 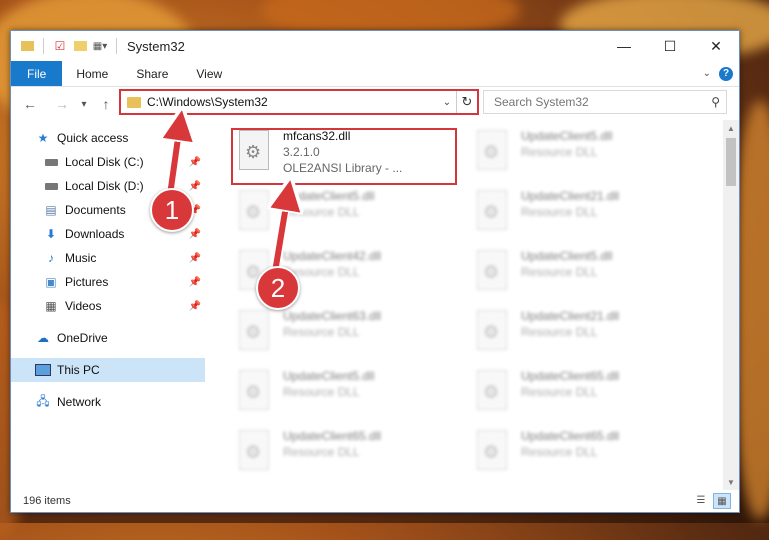 I want to click on sidebar-item-network: 🖧 Network, so click(x=108, y=402).